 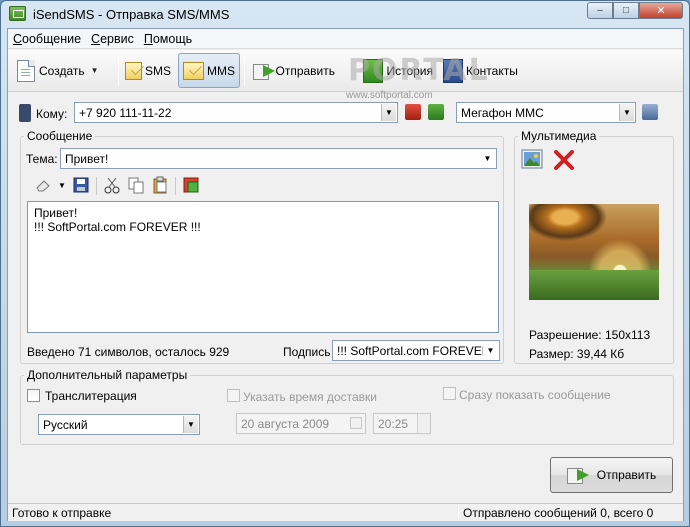 I want to click on toolbar-send-button: Отправить, so click(x=294, y=70).